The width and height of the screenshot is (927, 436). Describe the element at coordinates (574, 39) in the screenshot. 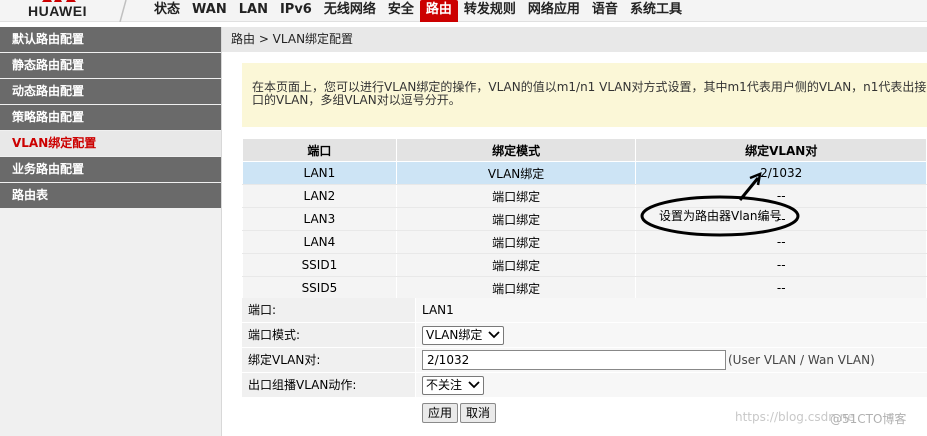

I see `breadcrumb: 路由 > VLAN绑定配置` at that location.